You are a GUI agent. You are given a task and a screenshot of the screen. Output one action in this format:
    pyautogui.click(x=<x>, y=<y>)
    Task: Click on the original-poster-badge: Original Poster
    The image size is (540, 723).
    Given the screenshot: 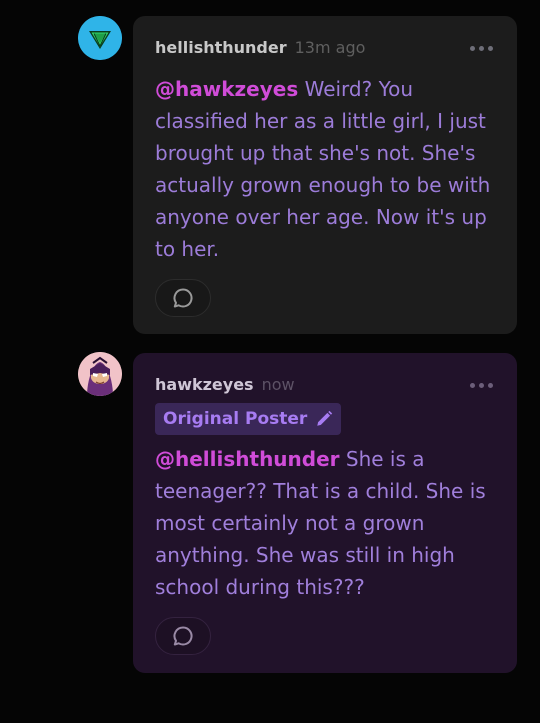 What is the action you would take?
    pyautogui.click(x=248, y=419)
    